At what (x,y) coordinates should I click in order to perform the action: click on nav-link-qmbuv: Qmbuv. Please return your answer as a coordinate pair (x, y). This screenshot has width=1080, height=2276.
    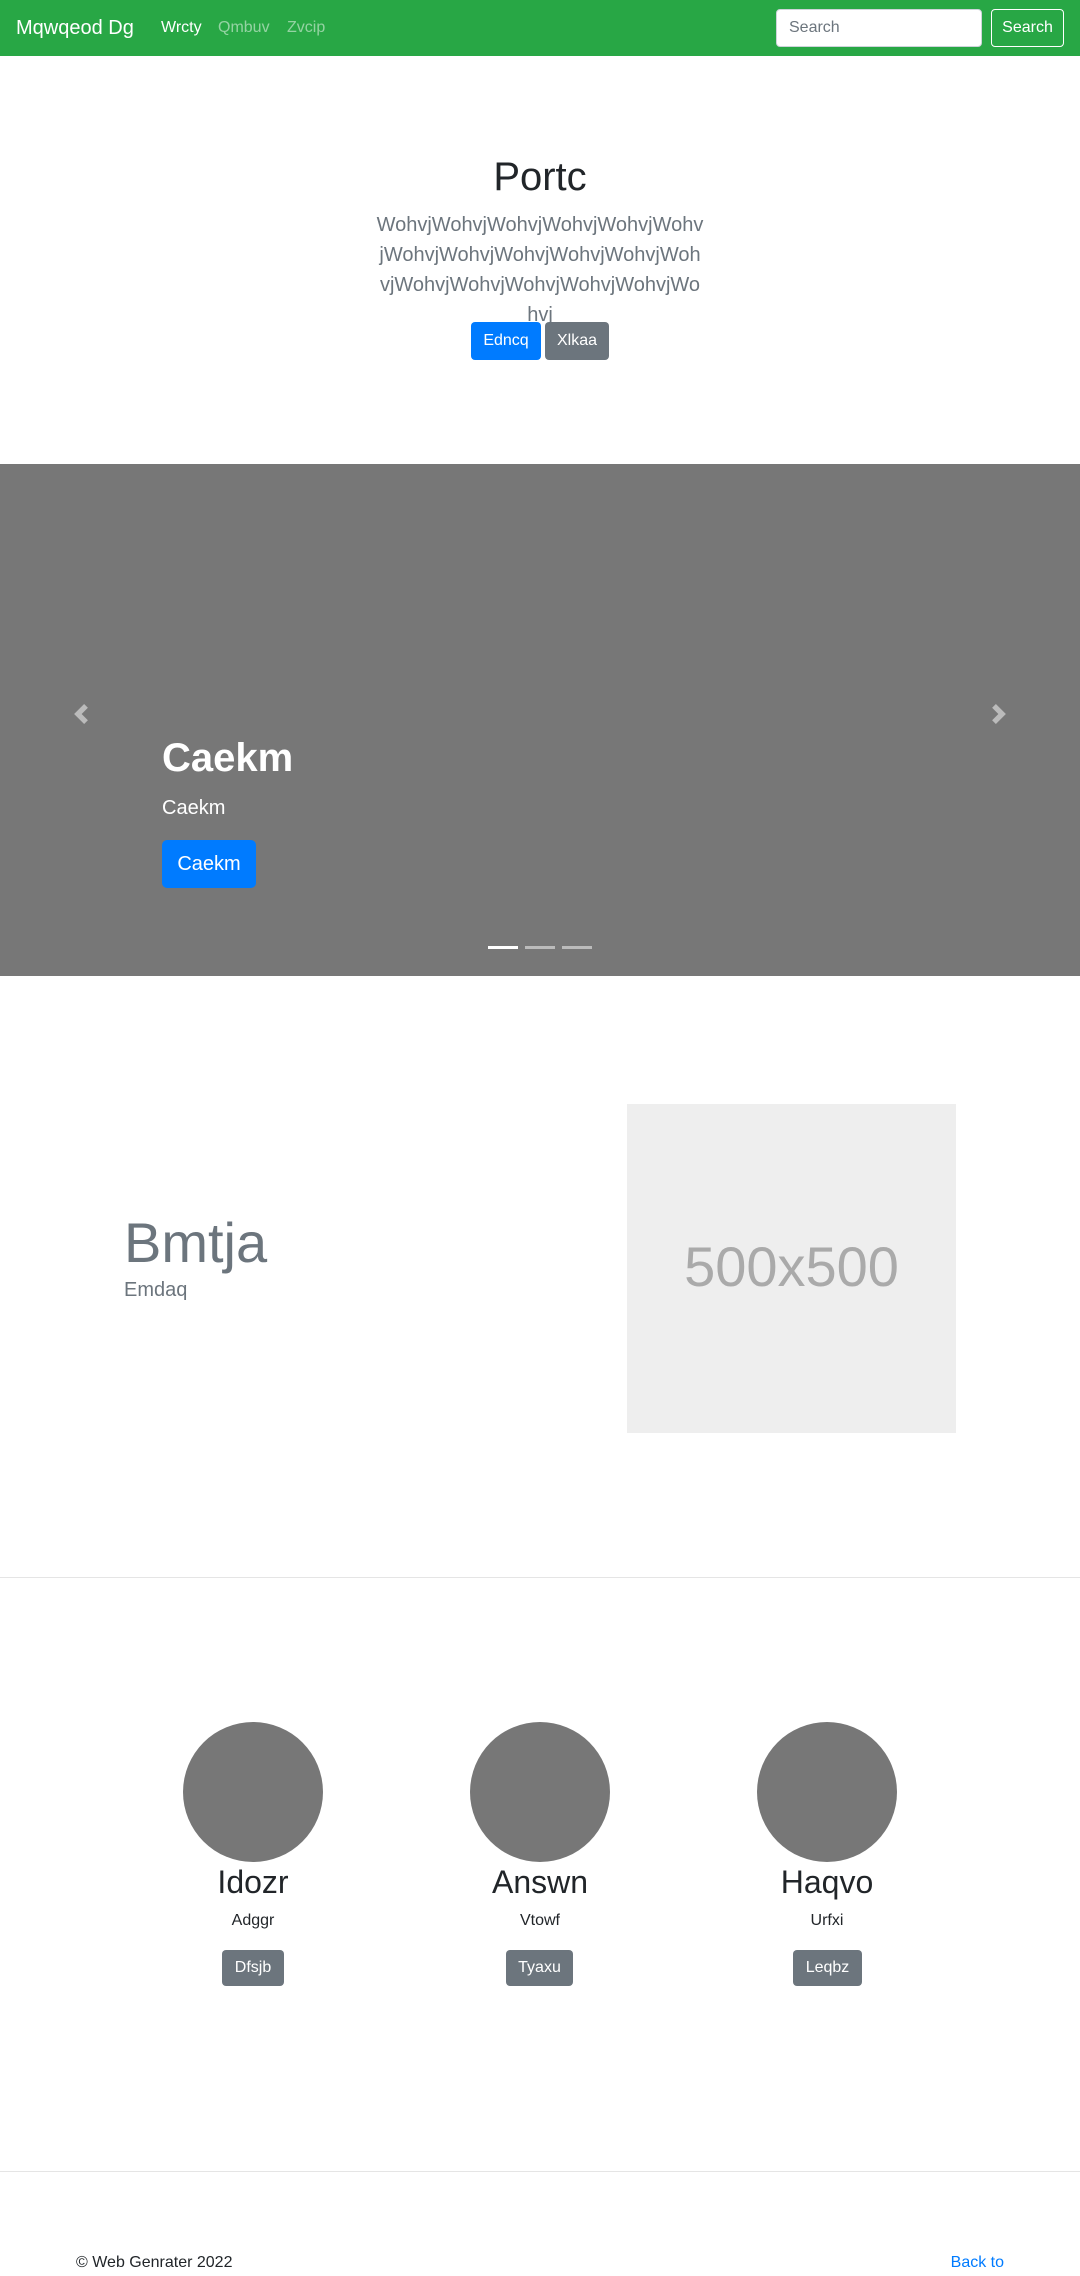
    Looking at the image, I should click on (244, 28).